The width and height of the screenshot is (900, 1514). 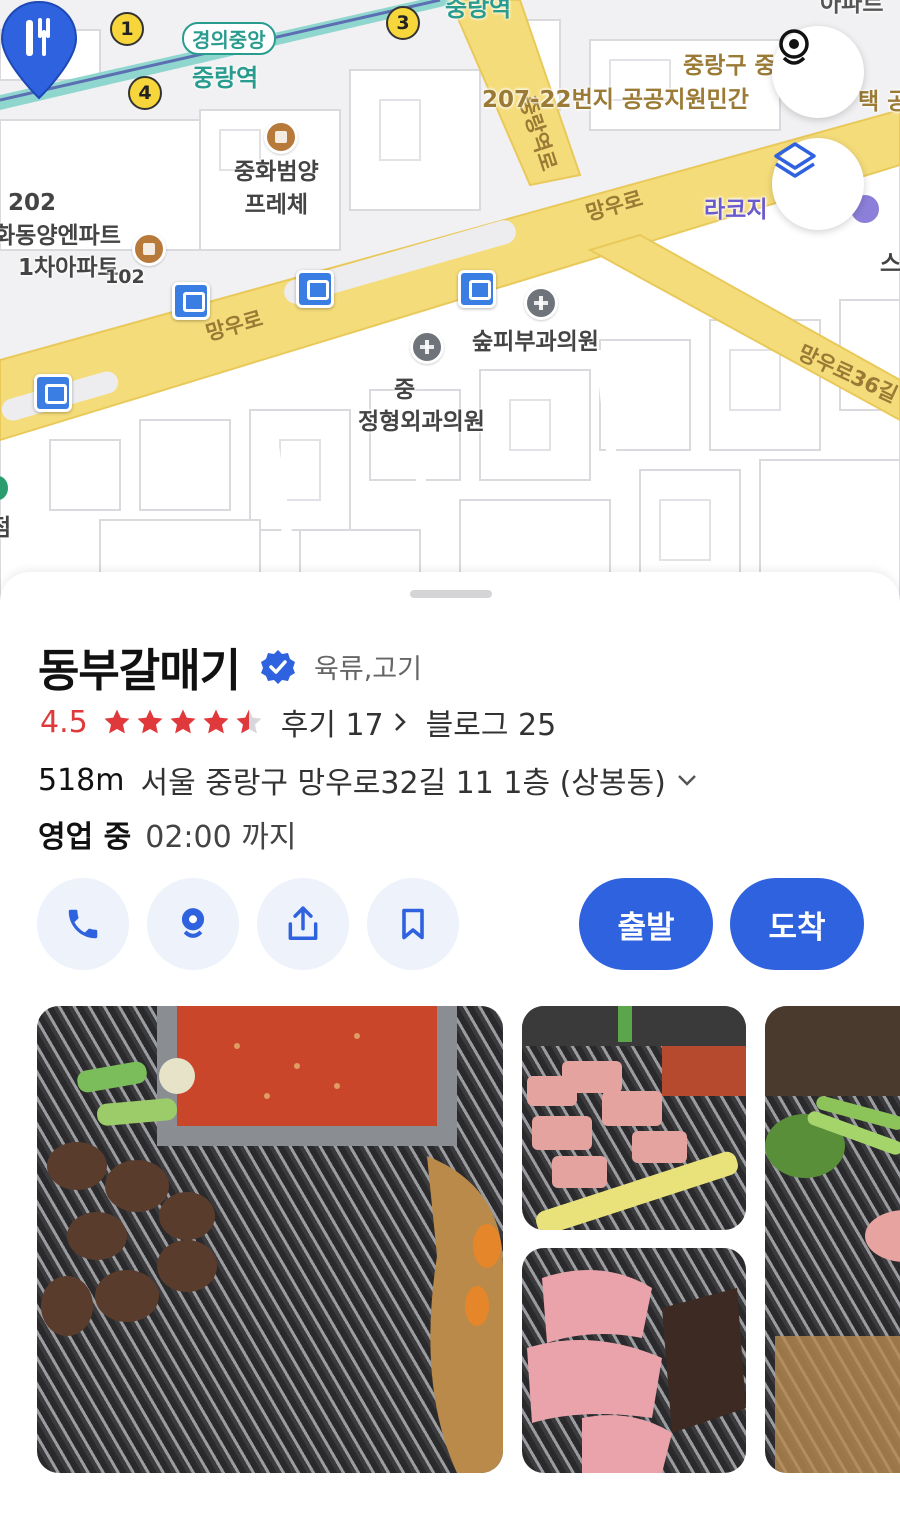 I want to click on map-label-ortho-prefix: 중, so click(x=405, y=390).